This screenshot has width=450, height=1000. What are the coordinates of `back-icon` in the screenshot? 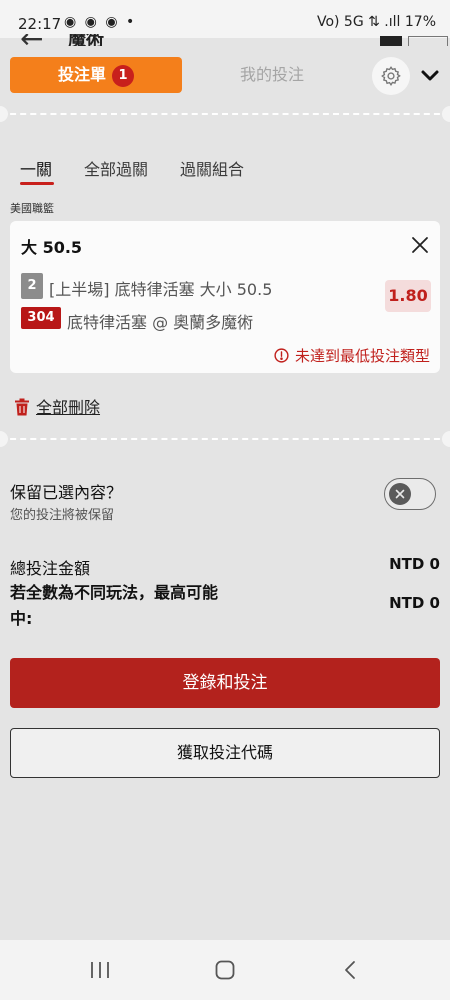 It's located at (350, 970).